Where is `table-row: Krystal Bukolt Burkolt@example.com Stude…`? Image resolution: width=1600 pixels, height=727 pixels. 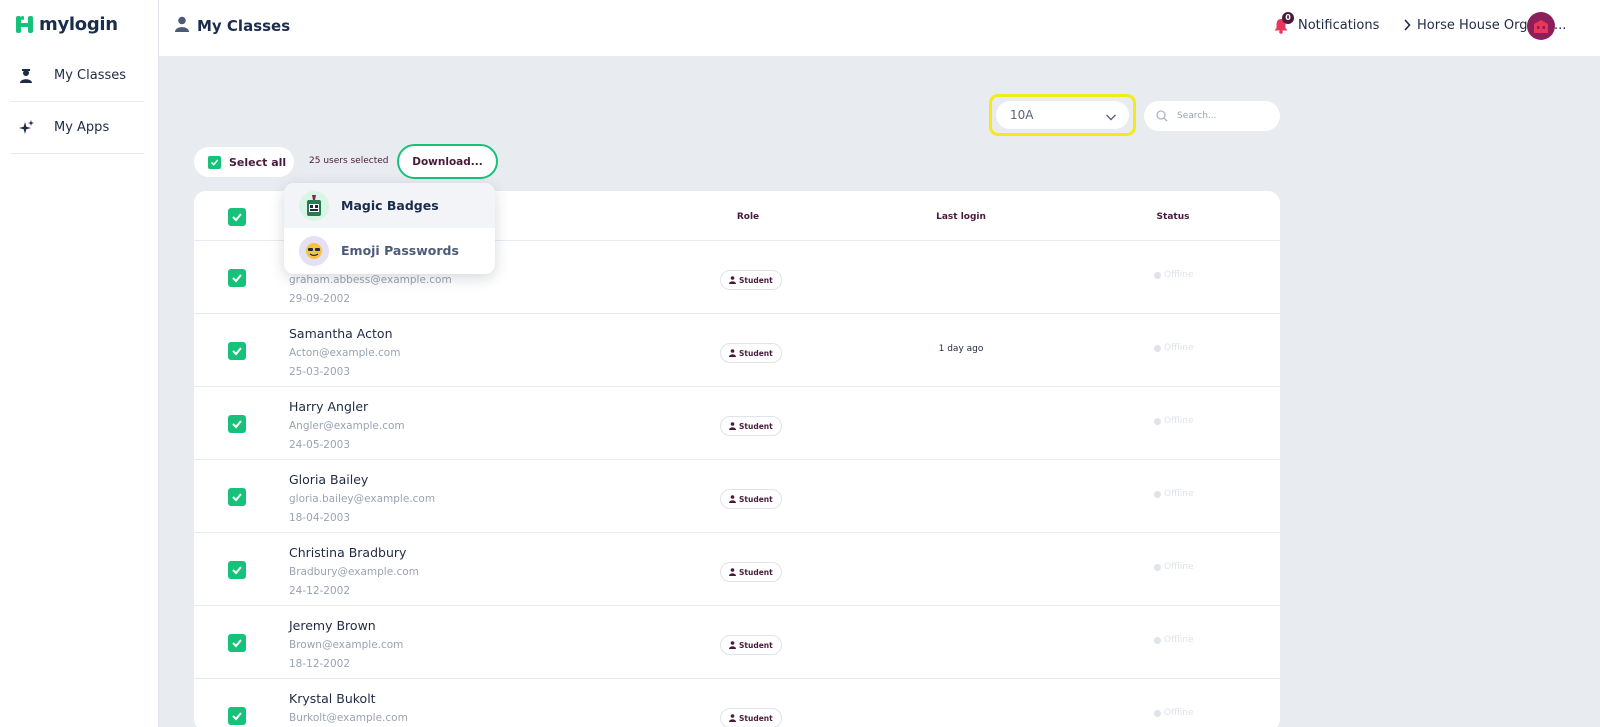 table-row: Krystal Bukolt Burkolt@example.com Stude… is located at coordinates (737, 703).